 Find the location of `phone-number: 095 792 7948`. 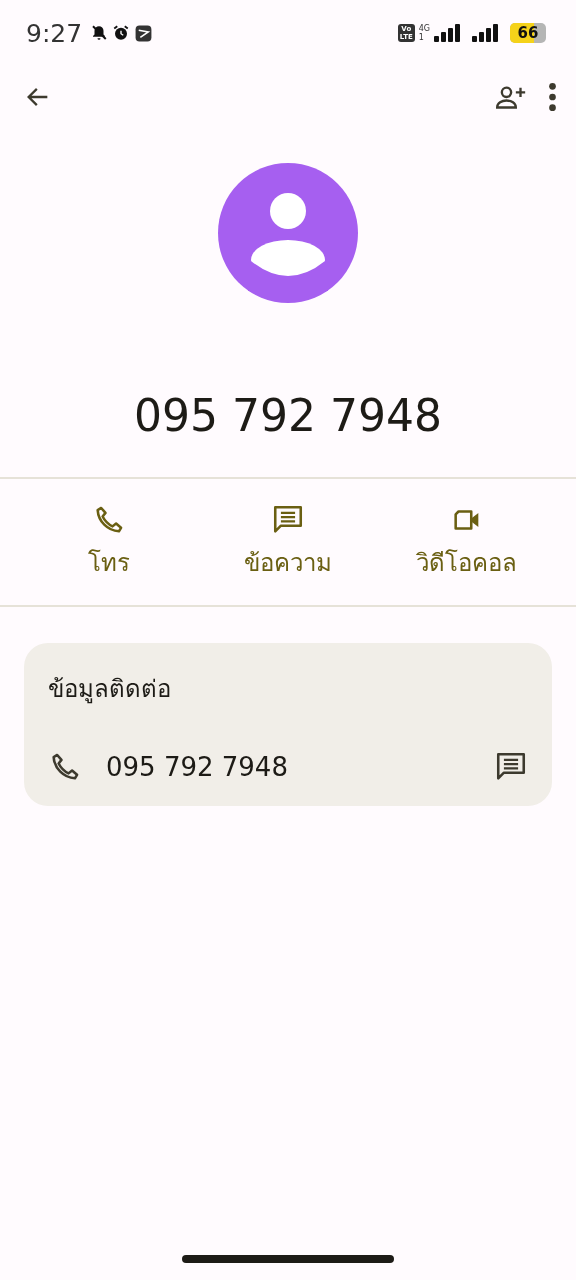

phone-number: 095 792 7948 is located at coordinates (197, 767).